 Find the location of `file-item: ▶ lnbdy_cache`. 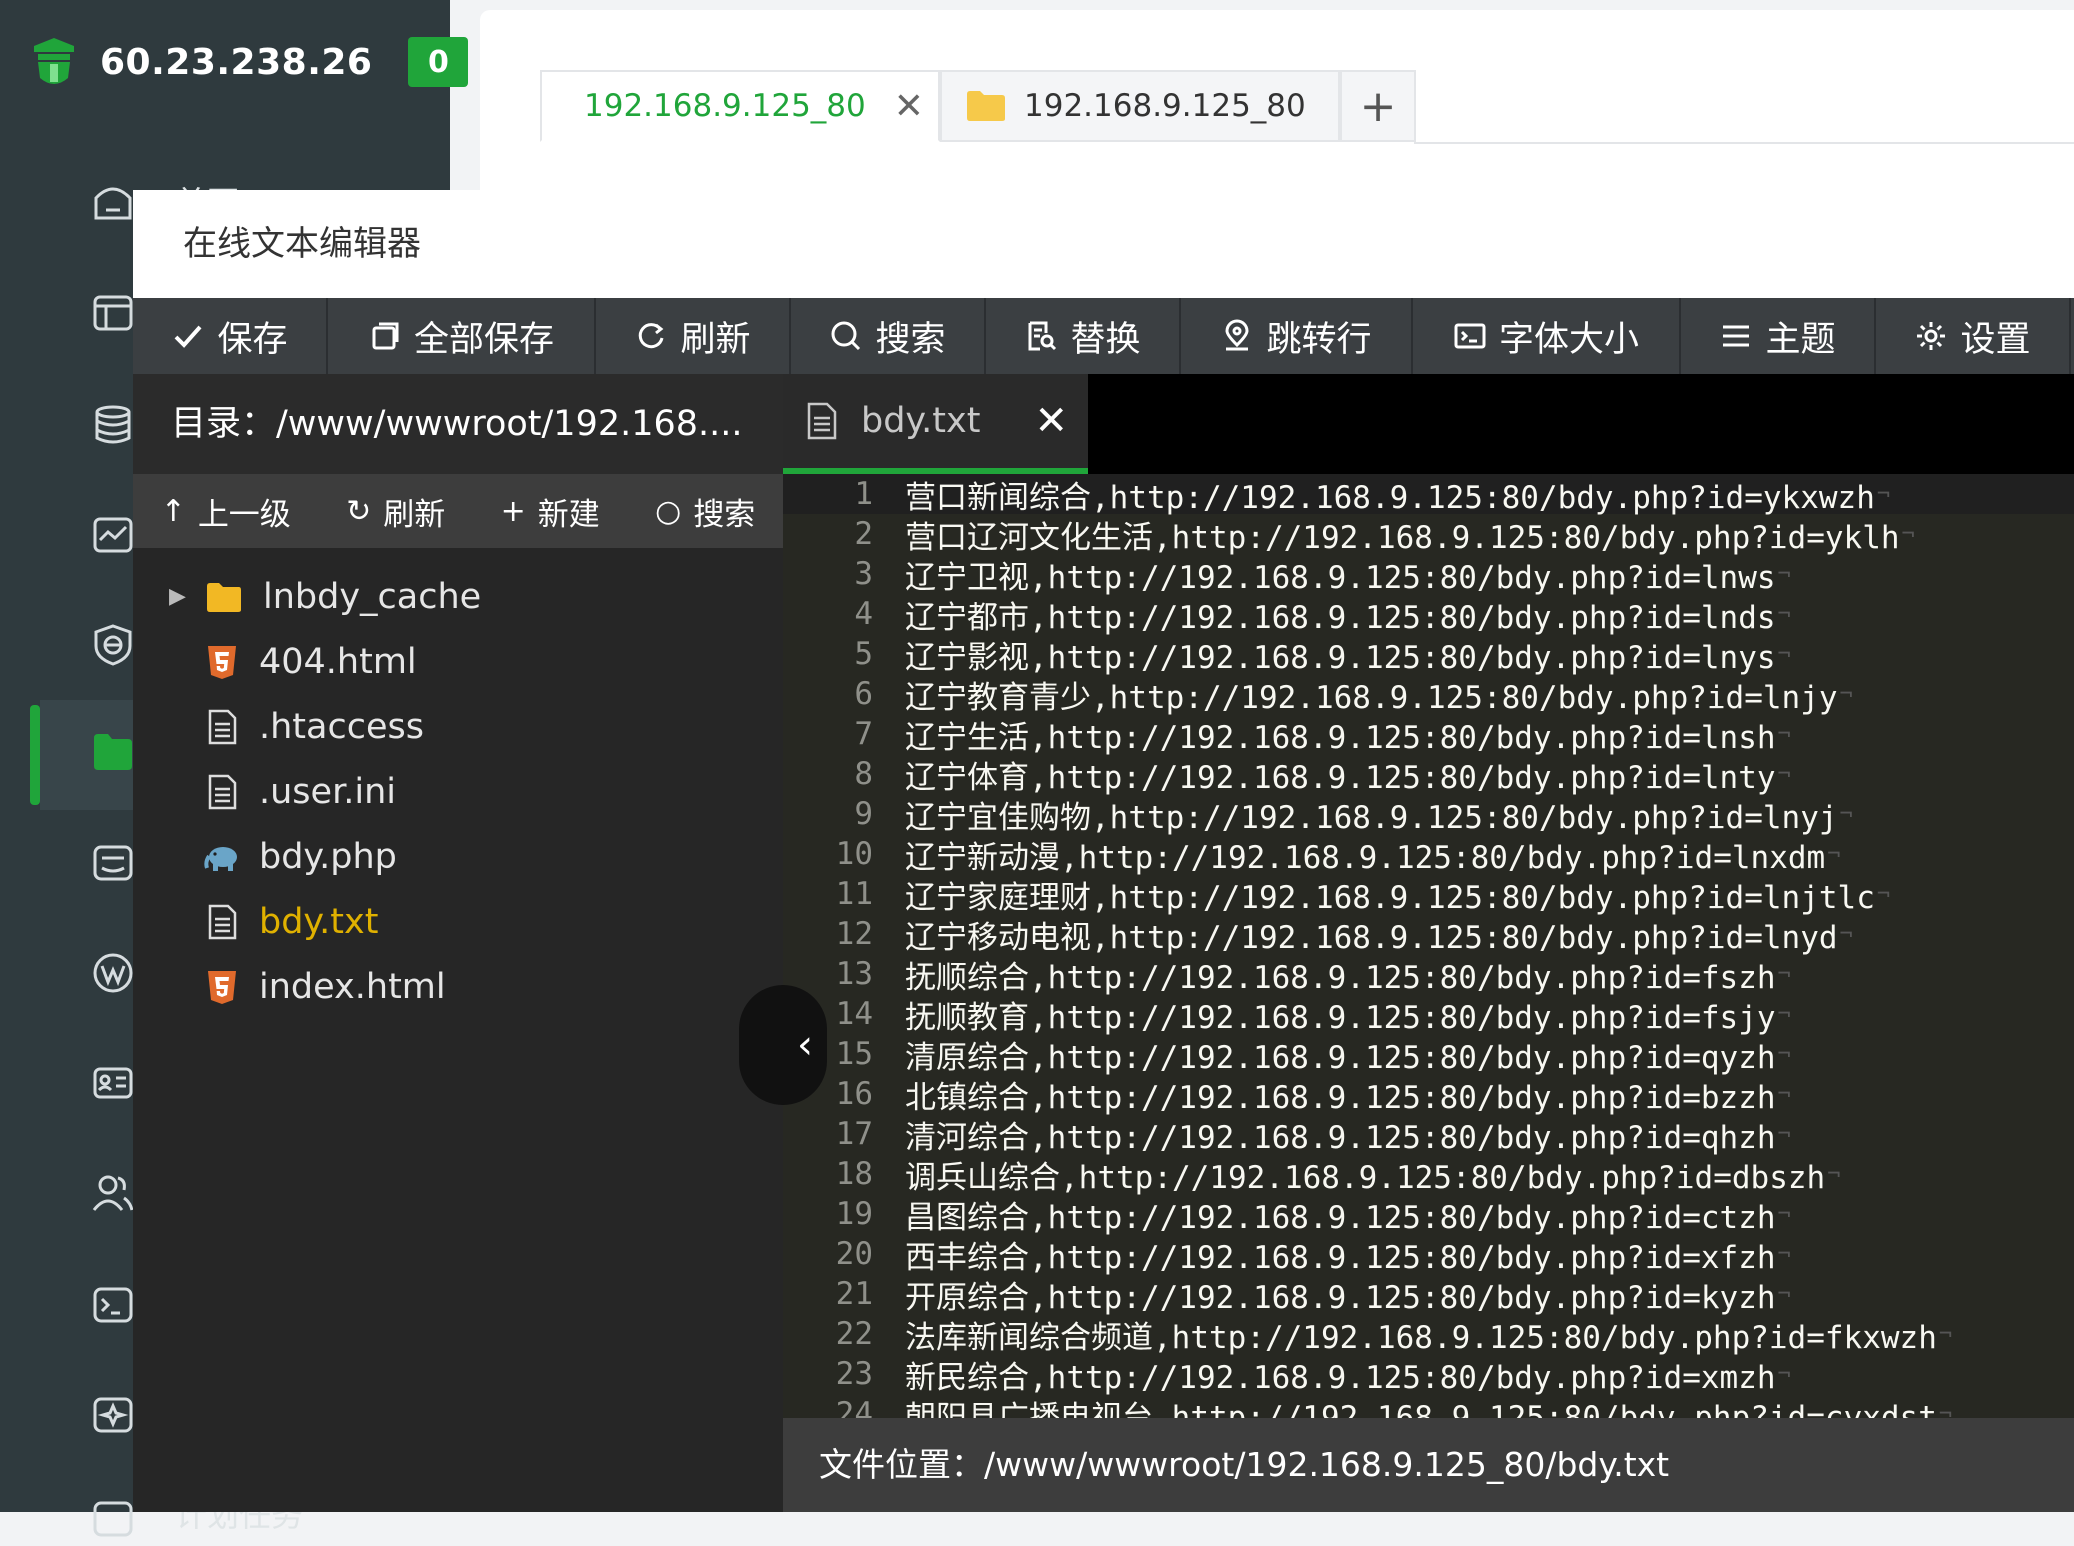

file-item: ▶ lnbdy_cache is located at coordinates (458, 596).